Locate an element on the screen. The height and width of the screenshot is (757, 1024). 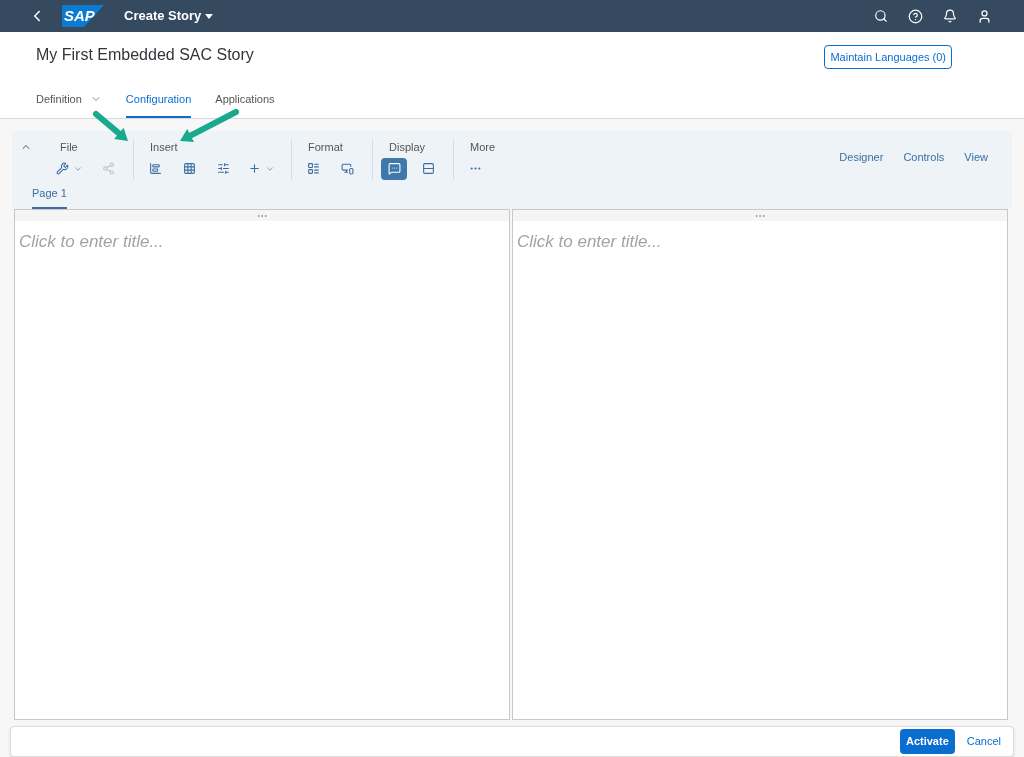
cancel-button: Cancel is located at coordinates (983, 741).